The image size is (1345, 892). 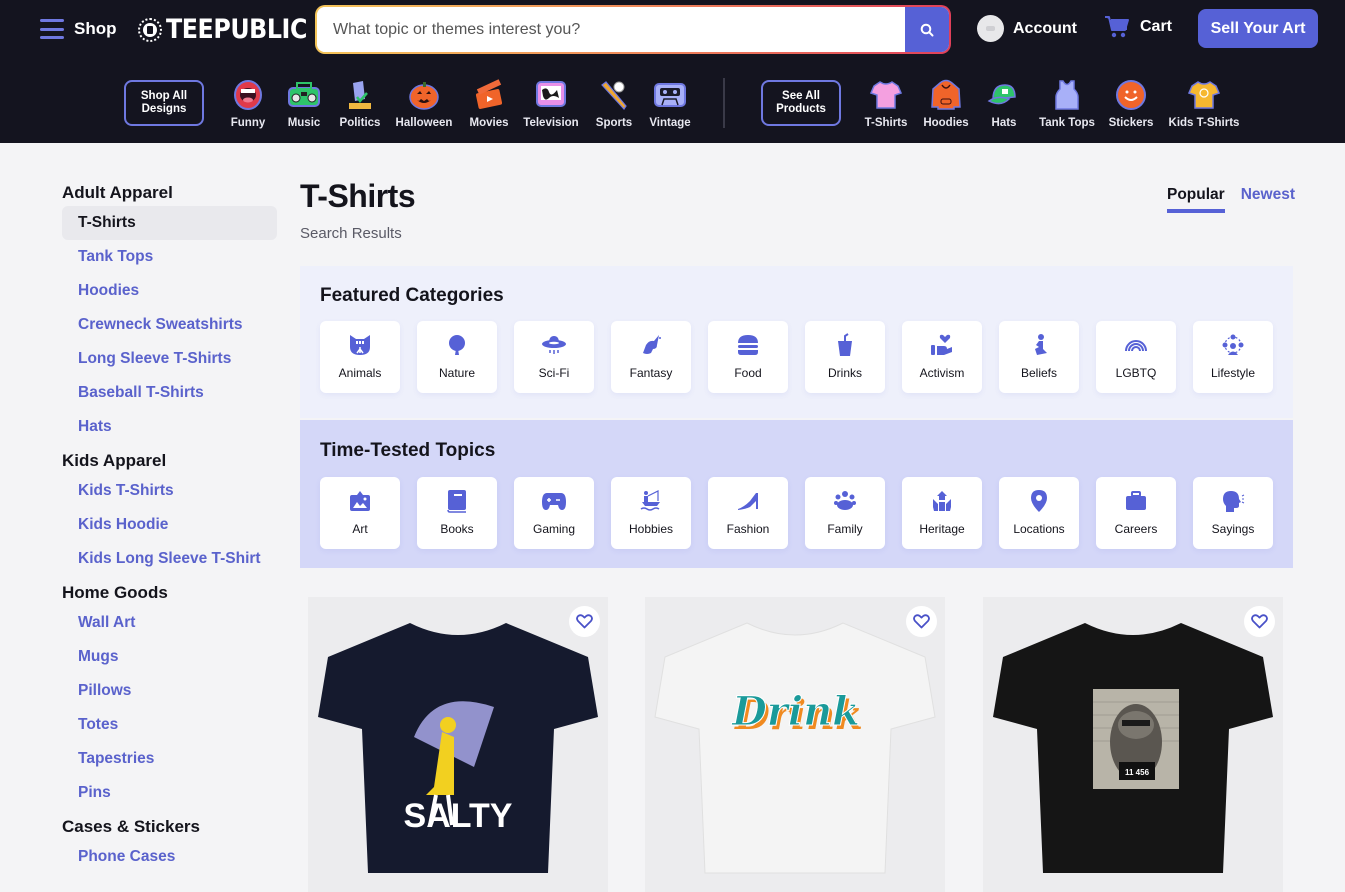 I want to click on topic-tile-hobbies: Hobbies, so click(x=651, y=513).